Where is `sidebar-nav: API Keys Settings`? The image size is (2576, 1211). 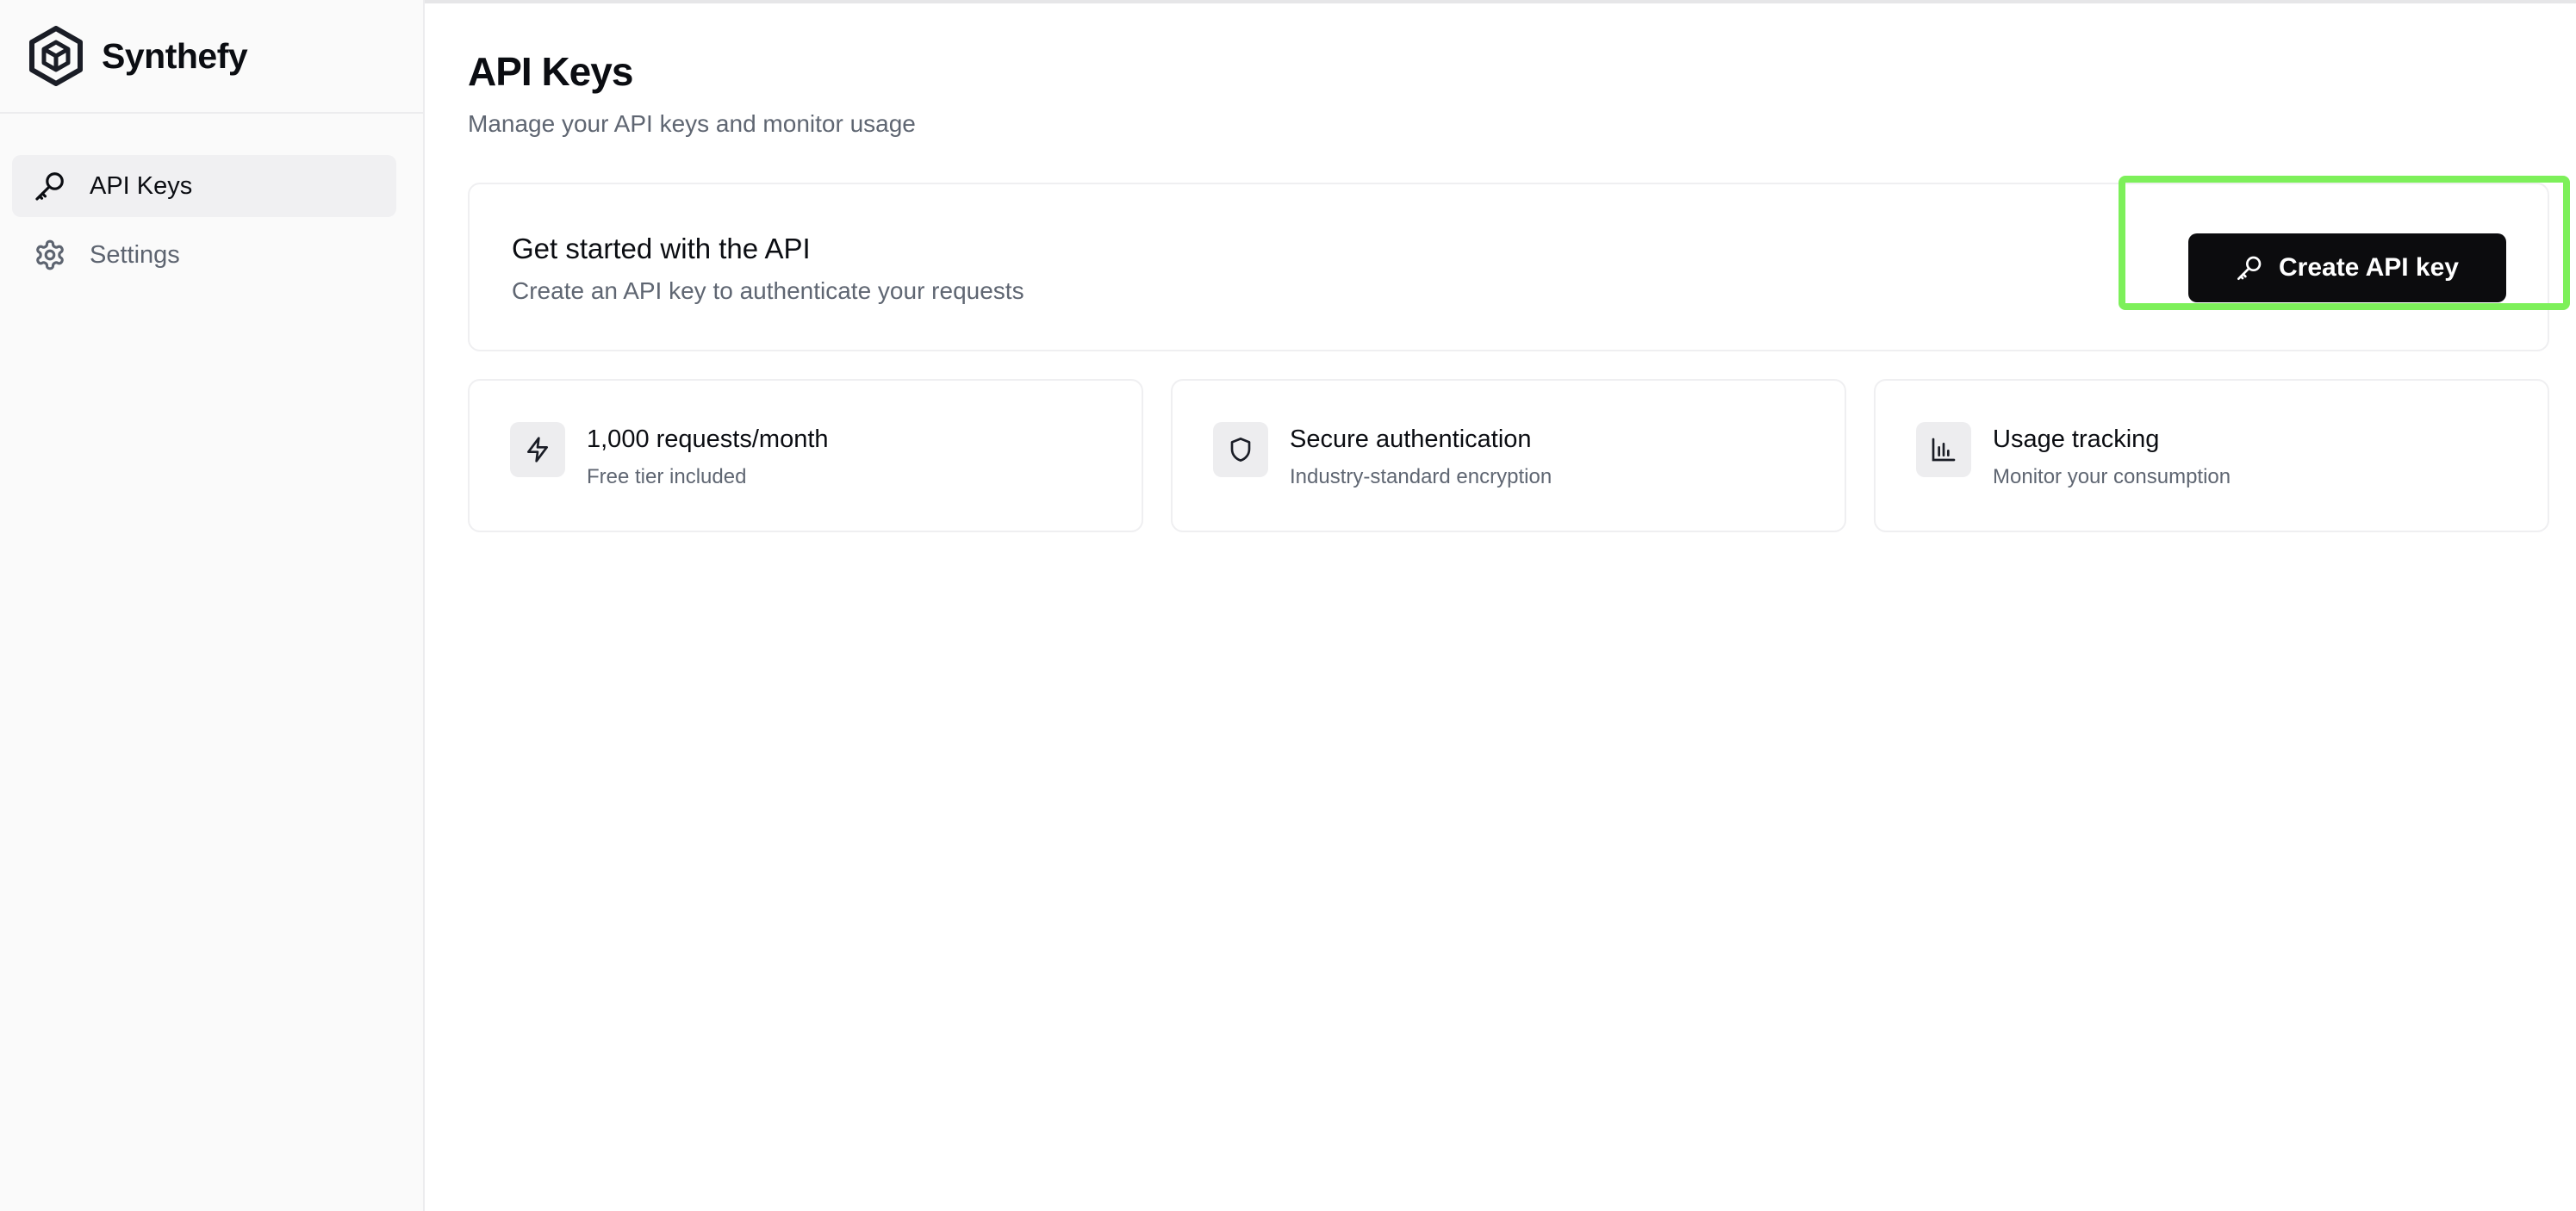 sidebar-nav: API Keys Settings is located at coordinates (204, 224).